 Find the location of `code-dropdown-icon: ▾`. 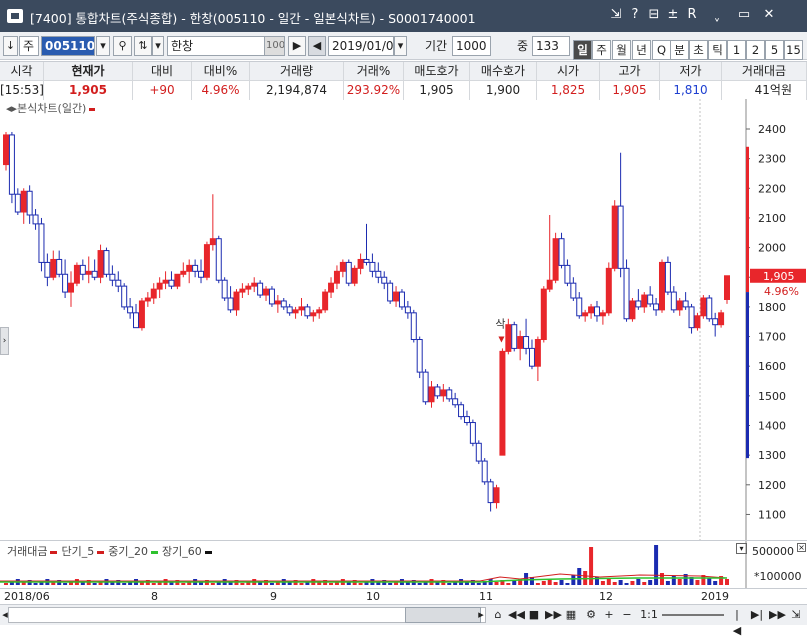

code-dropdown-icon: ▾ is located at coordinates (103, 46).